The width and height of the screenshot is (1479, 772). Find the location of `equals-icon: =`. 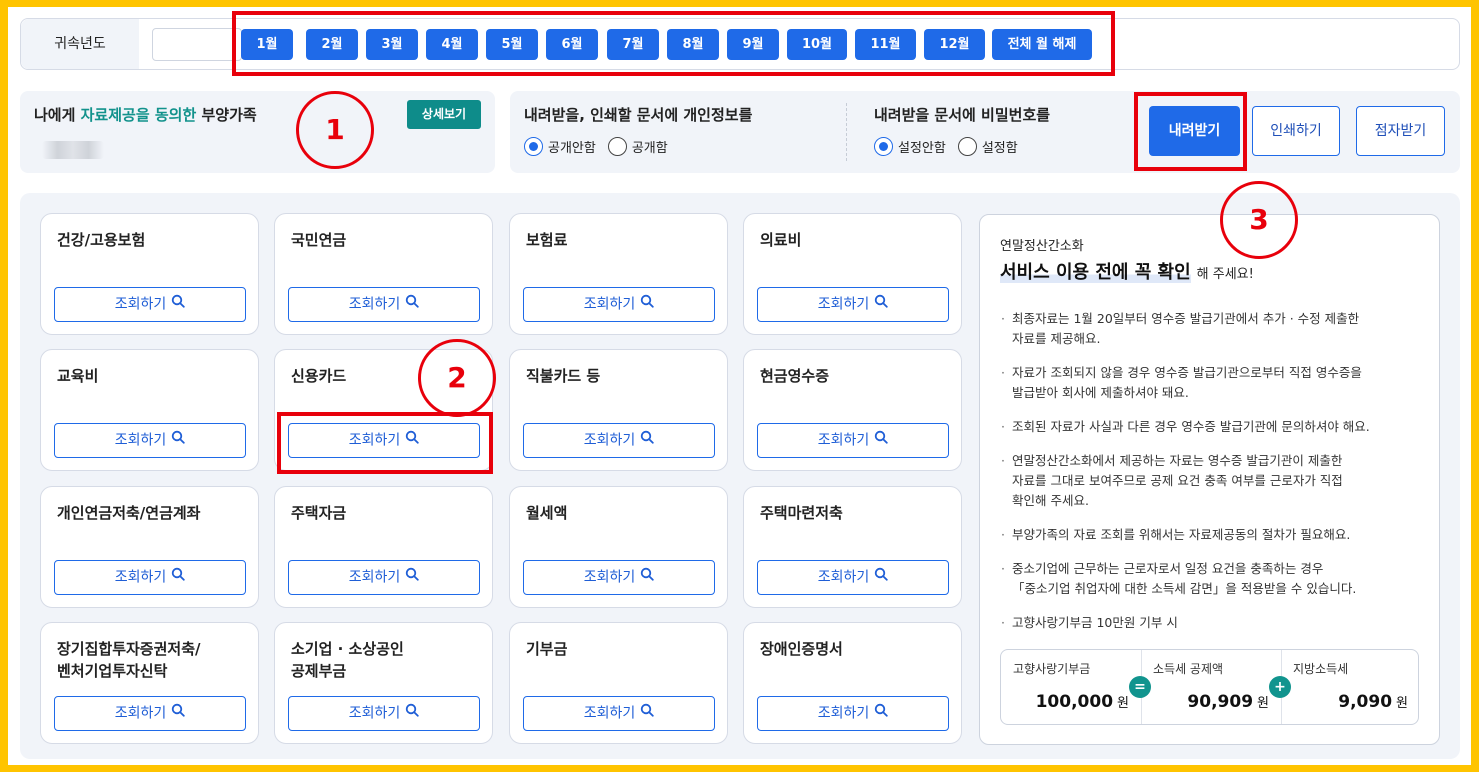

equals-icon: = is located at coordinates (1140, 687).